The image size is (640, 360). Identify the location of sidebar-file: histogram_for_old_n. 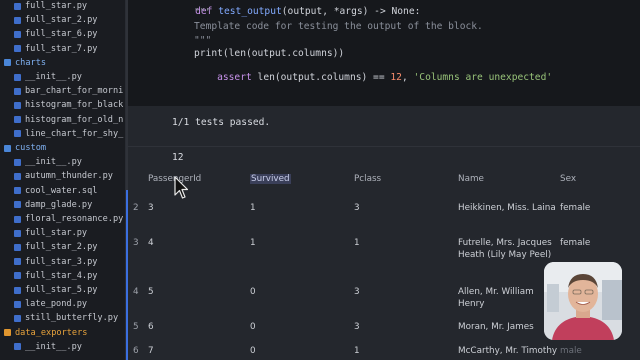
(68, 120).